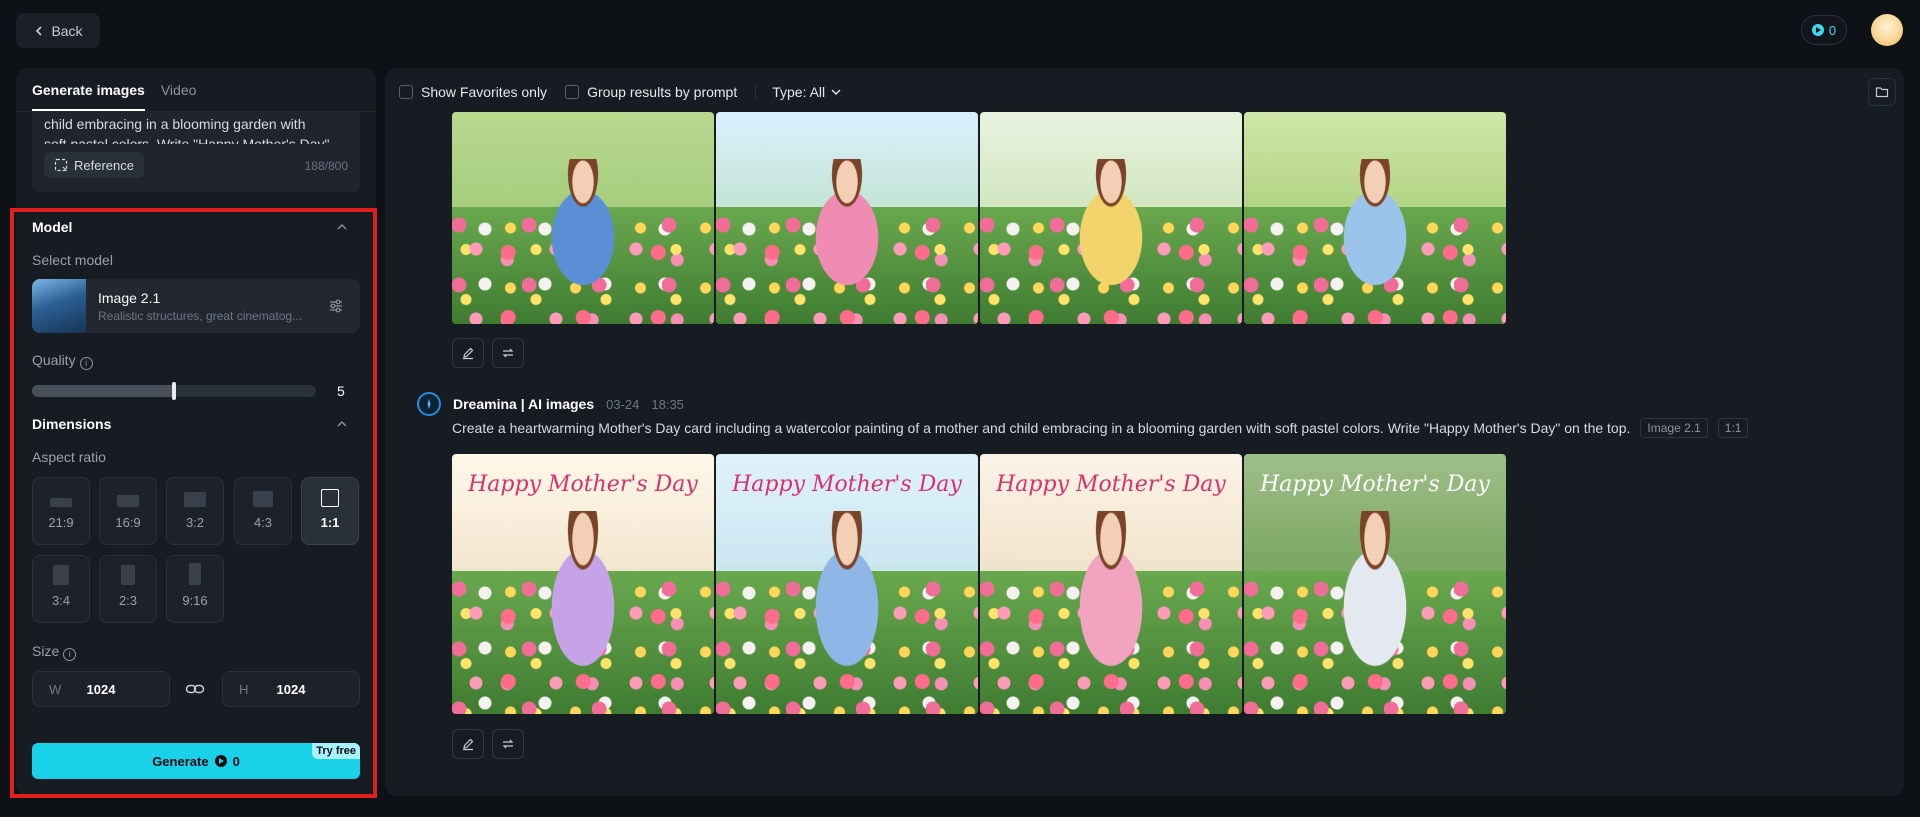  Describe the element at coordinates (59, 306) in the screenshot. I see `model-thumbnail` at that location.